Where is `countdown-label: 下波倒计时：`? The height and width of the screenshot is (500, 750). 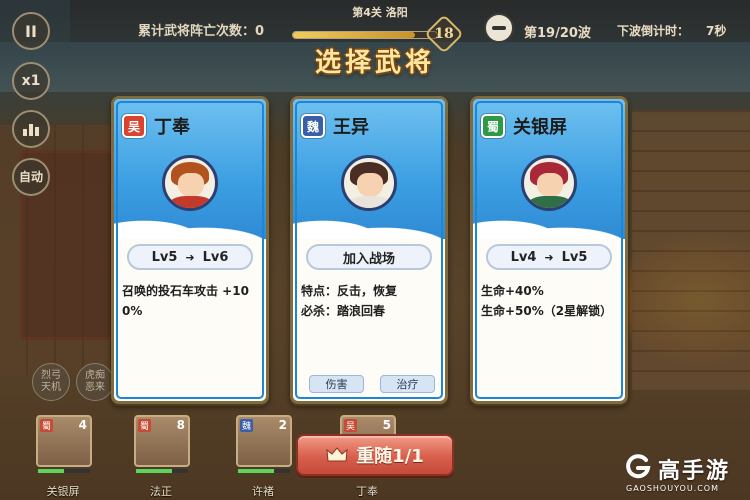 countdown-label: 下波倒计时： is located at coordinates (653, 31).